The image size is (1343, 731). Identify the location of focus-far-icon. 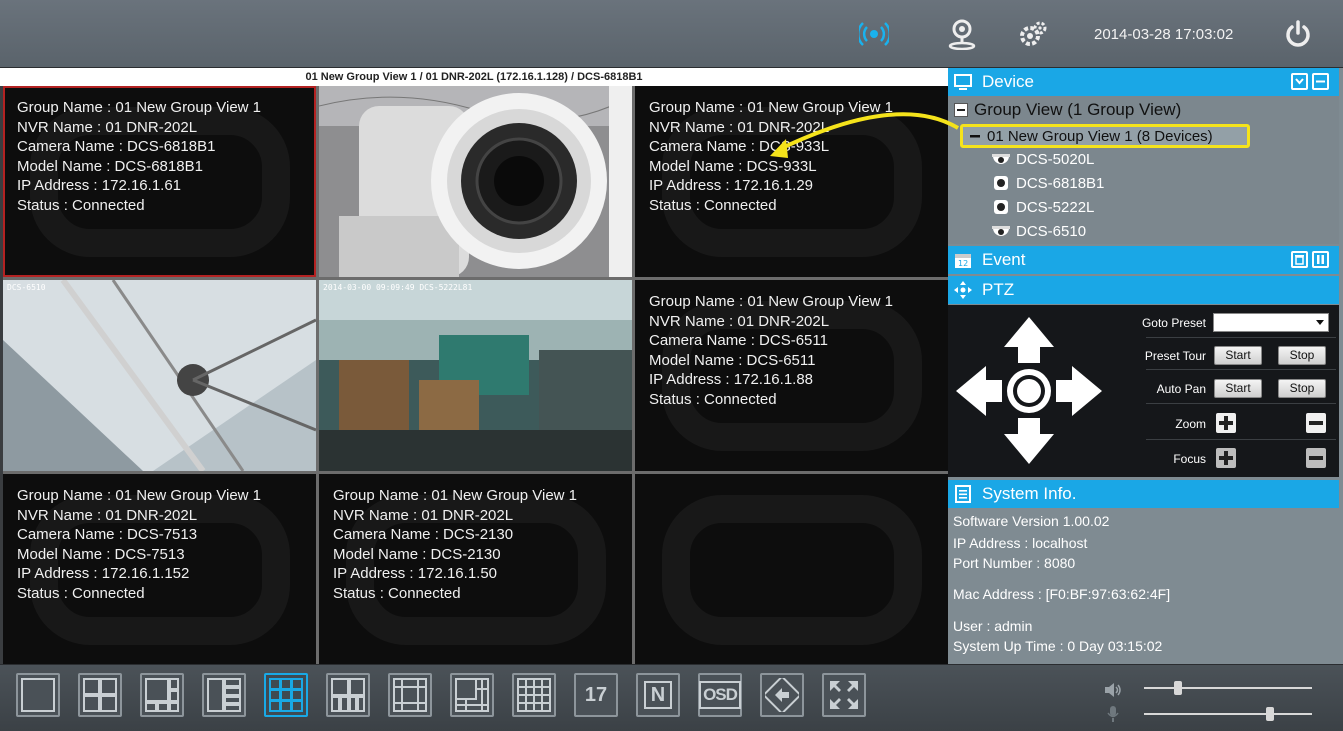
(1316, 458).